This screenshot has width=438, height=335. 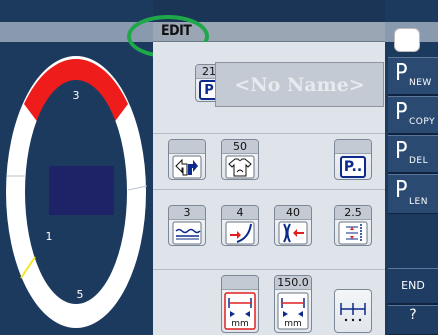 I want to click on length-a-value, so click(x=240, y=283).